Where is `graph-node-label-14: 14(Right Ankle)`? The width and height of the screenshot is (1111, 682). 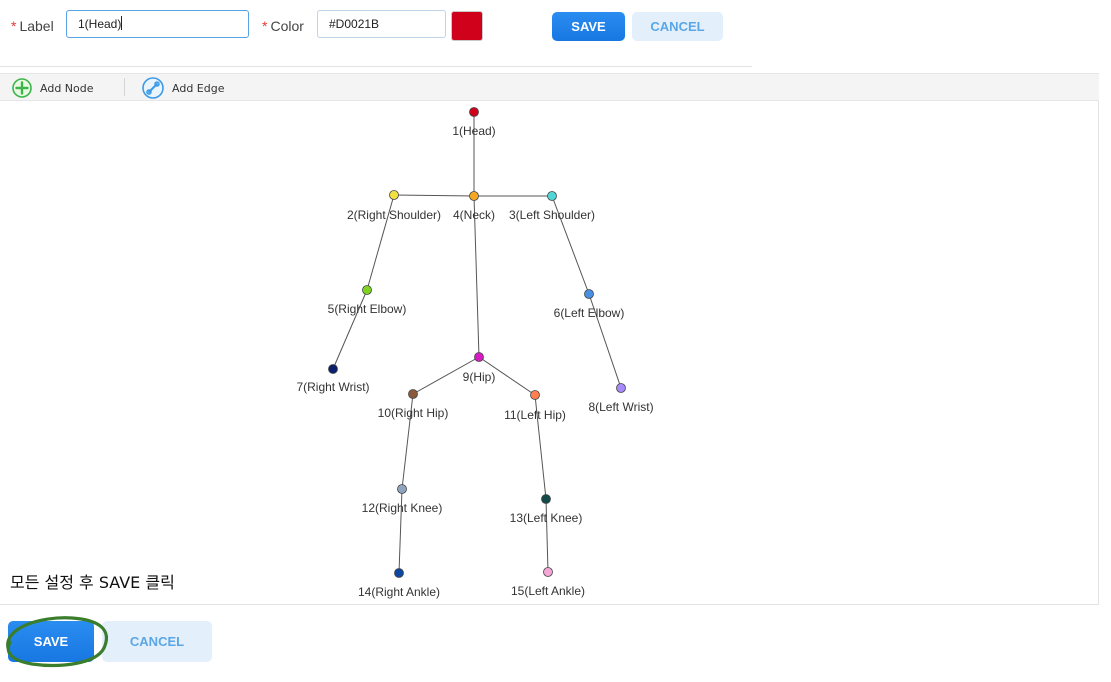 graph-node-label-14: 14(Right Ankle) is located at coordinates (399, 592).